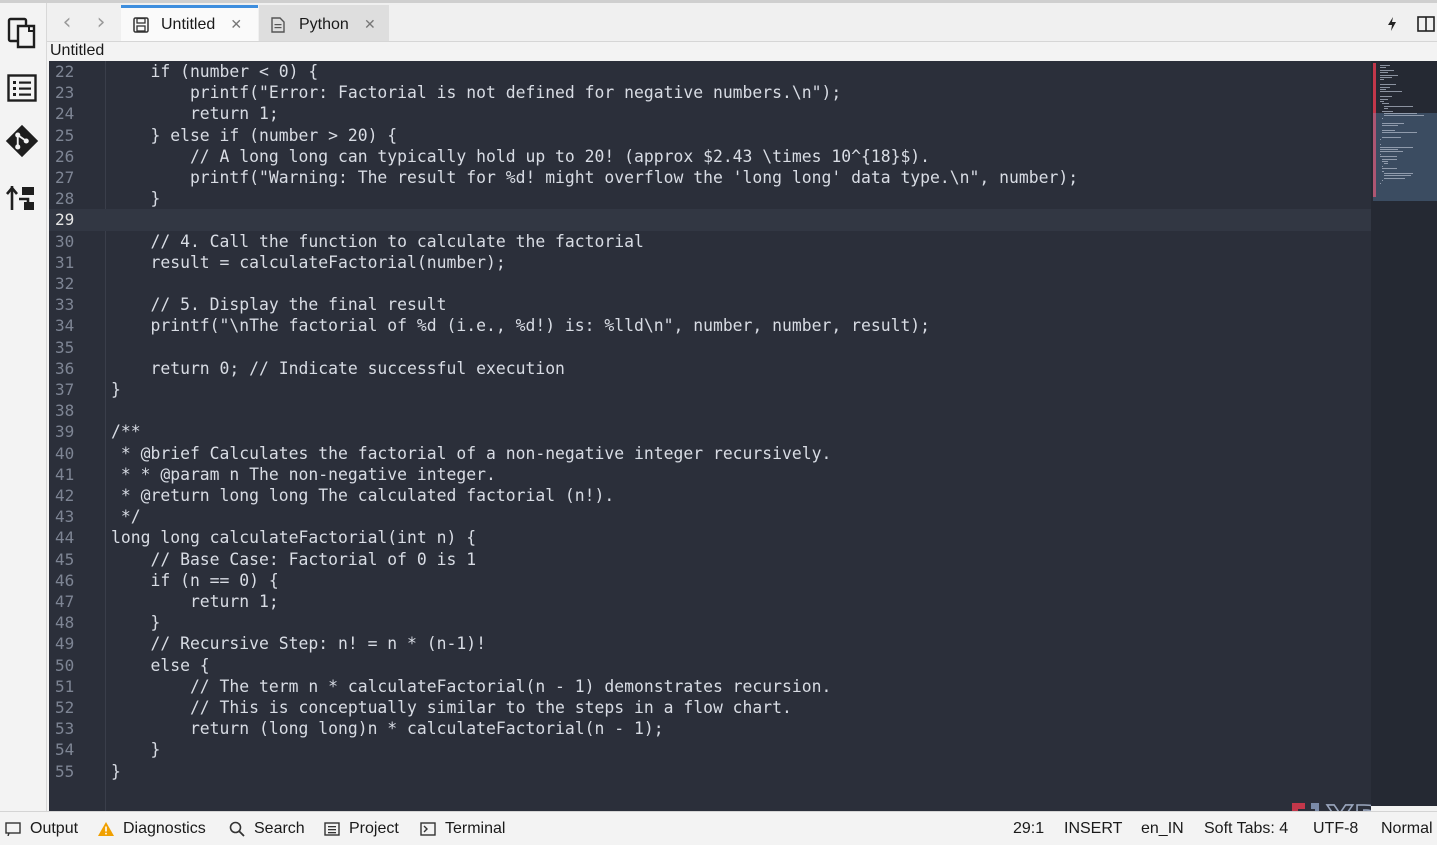 Image resolution: width=1437 pixels, height=845 pixels. Describe the element at coordinates (710, 643) in the screenshot. I see `code-line: 49 // Recursive Step: n! = n * (n-1)!` at that location.